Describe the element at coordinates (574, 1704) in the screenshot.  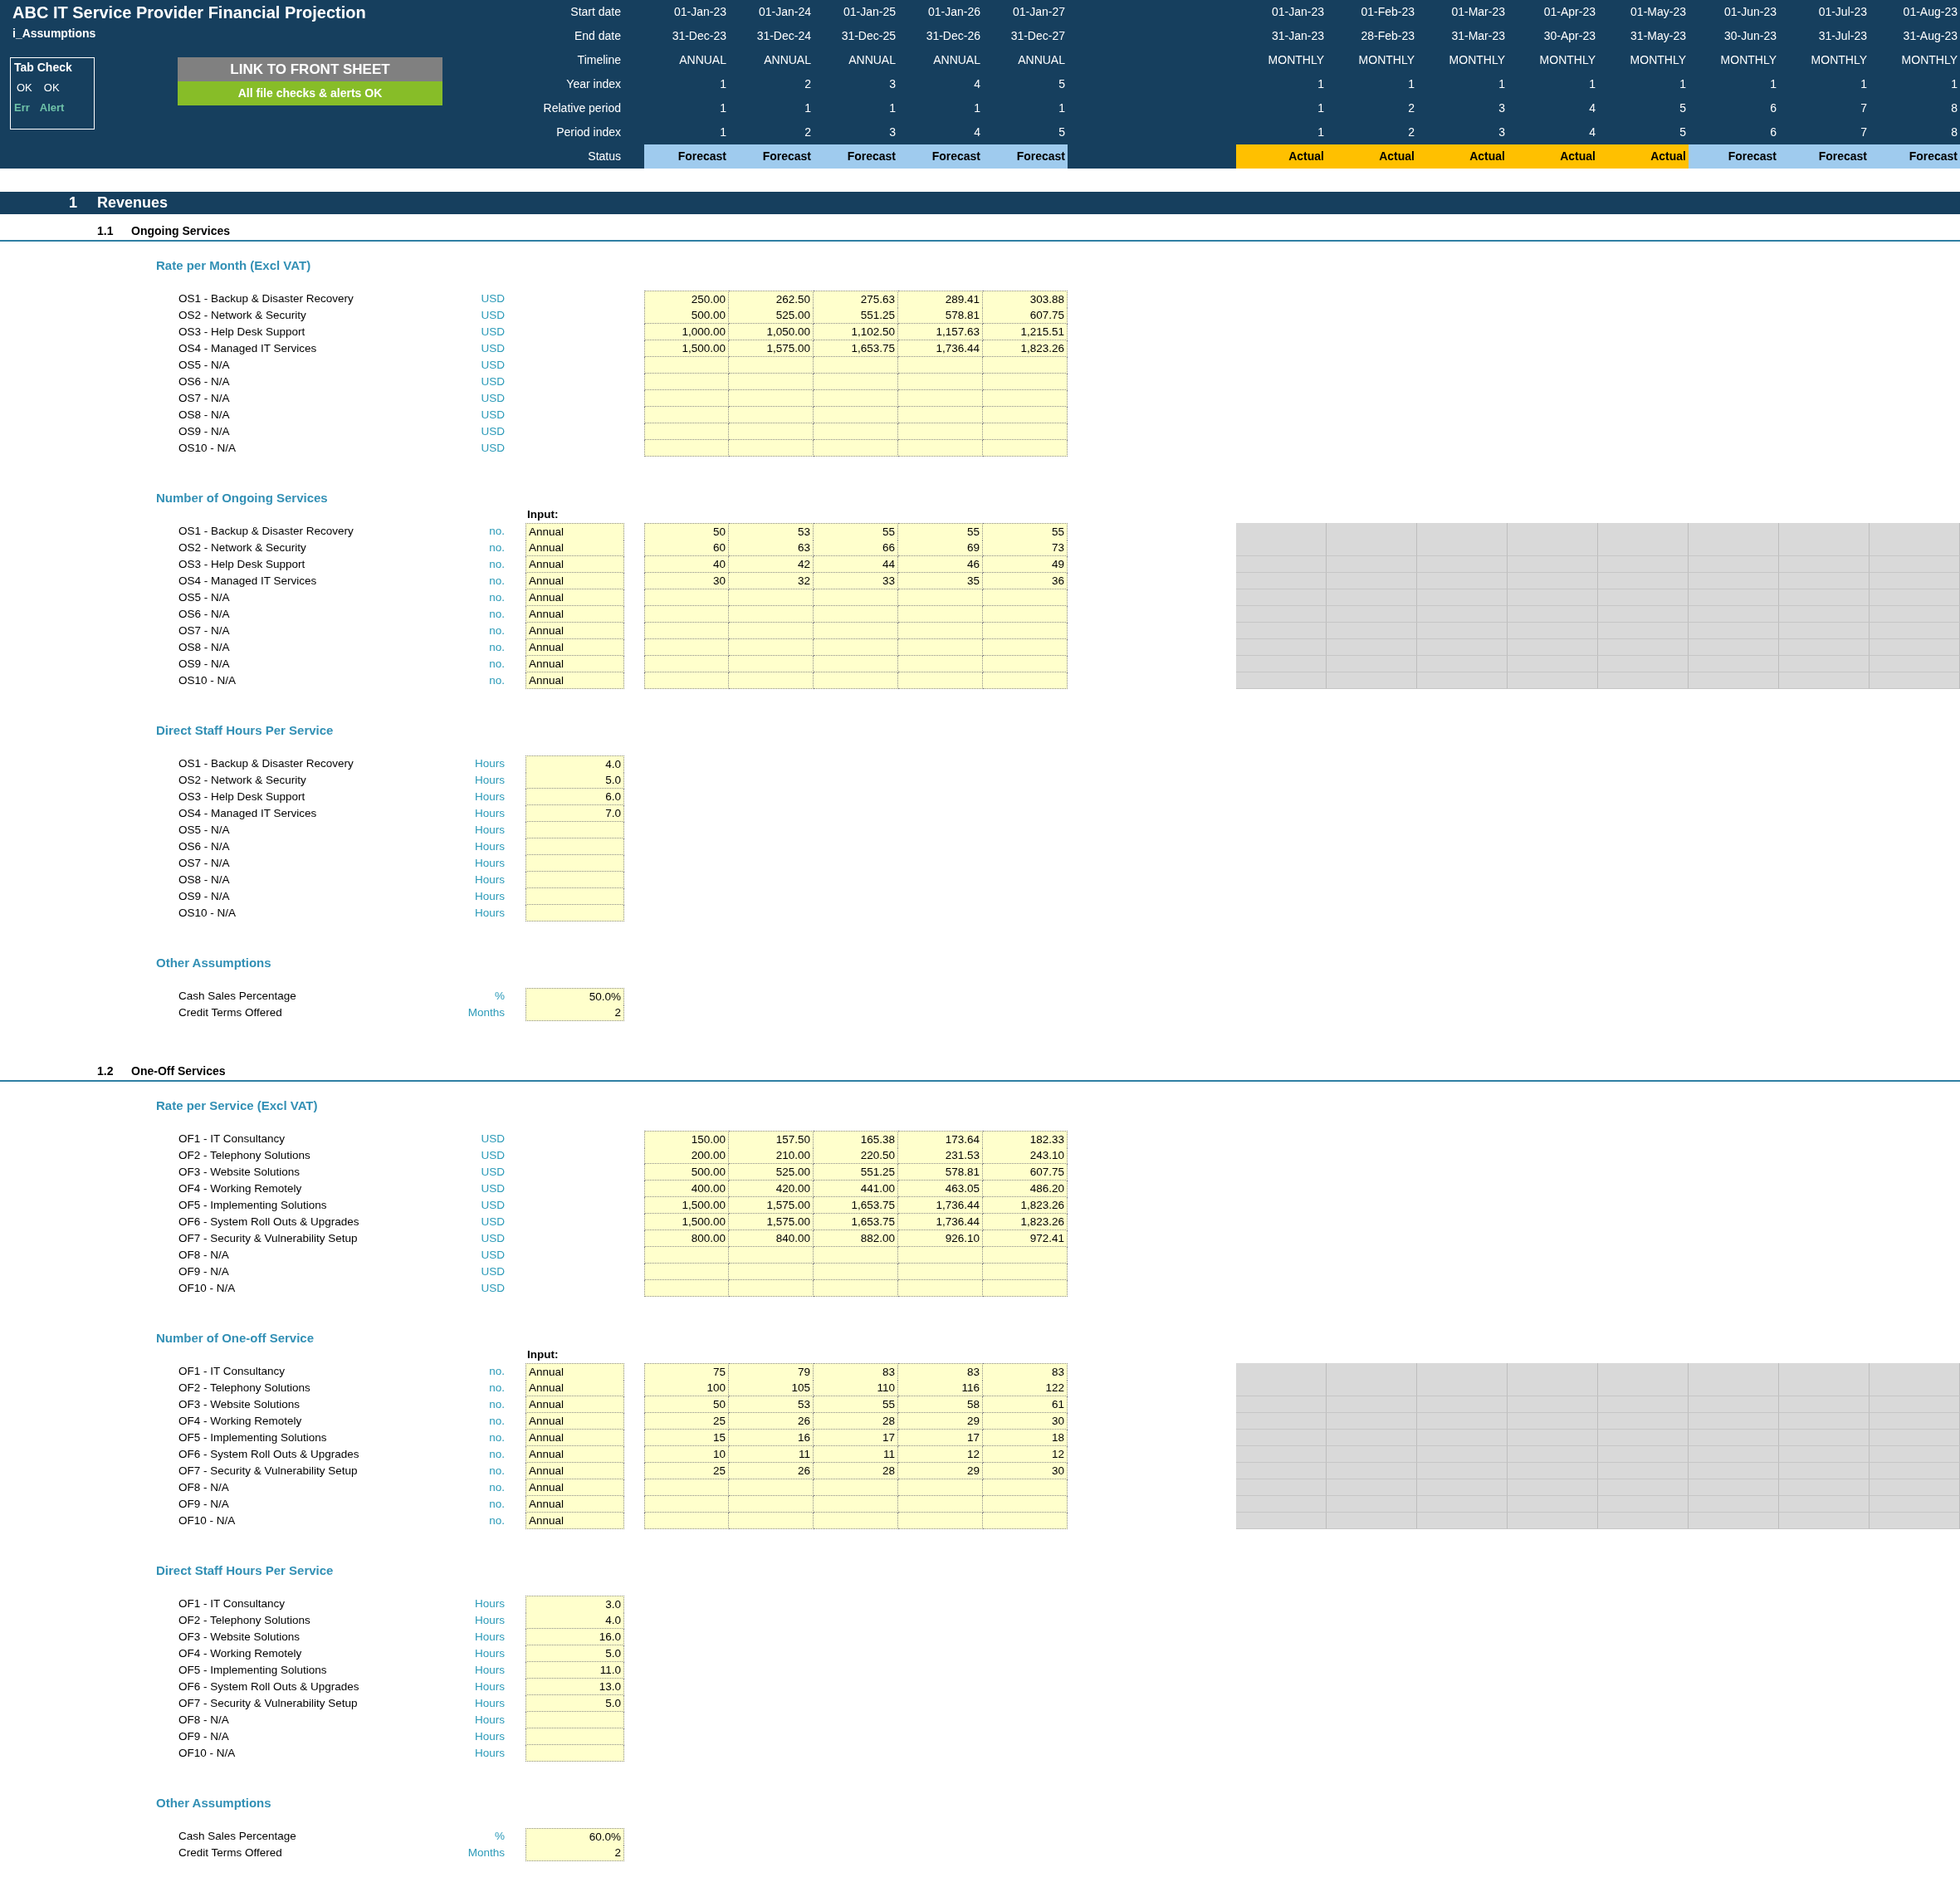
I see `input-cell: 5.0` at that location.